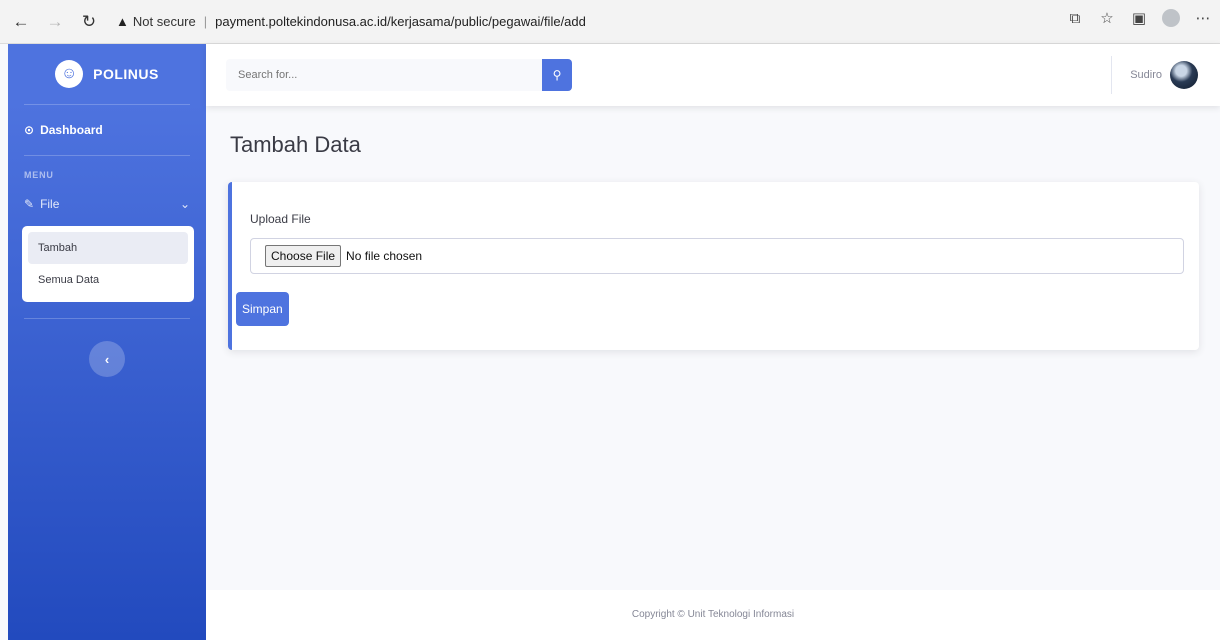 The height and width of the screenshot is (640, 1220). I want to click on user-name: Sudiro, so click(1146, 75).